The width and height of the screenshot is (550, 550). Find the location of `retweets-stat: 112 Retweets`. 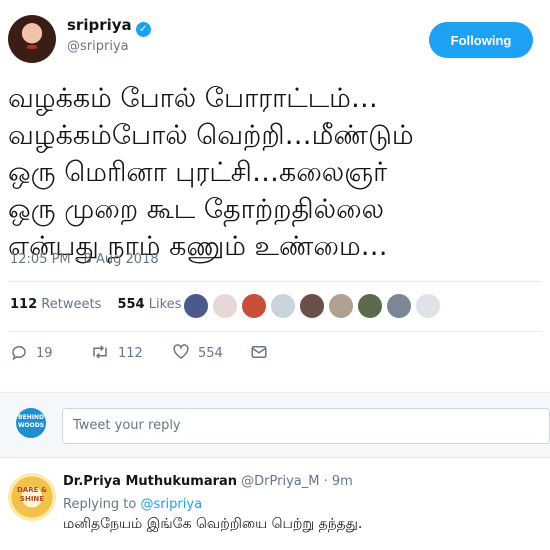

retweets-stat: 112 Retweets is located at coordinates (55, 304).